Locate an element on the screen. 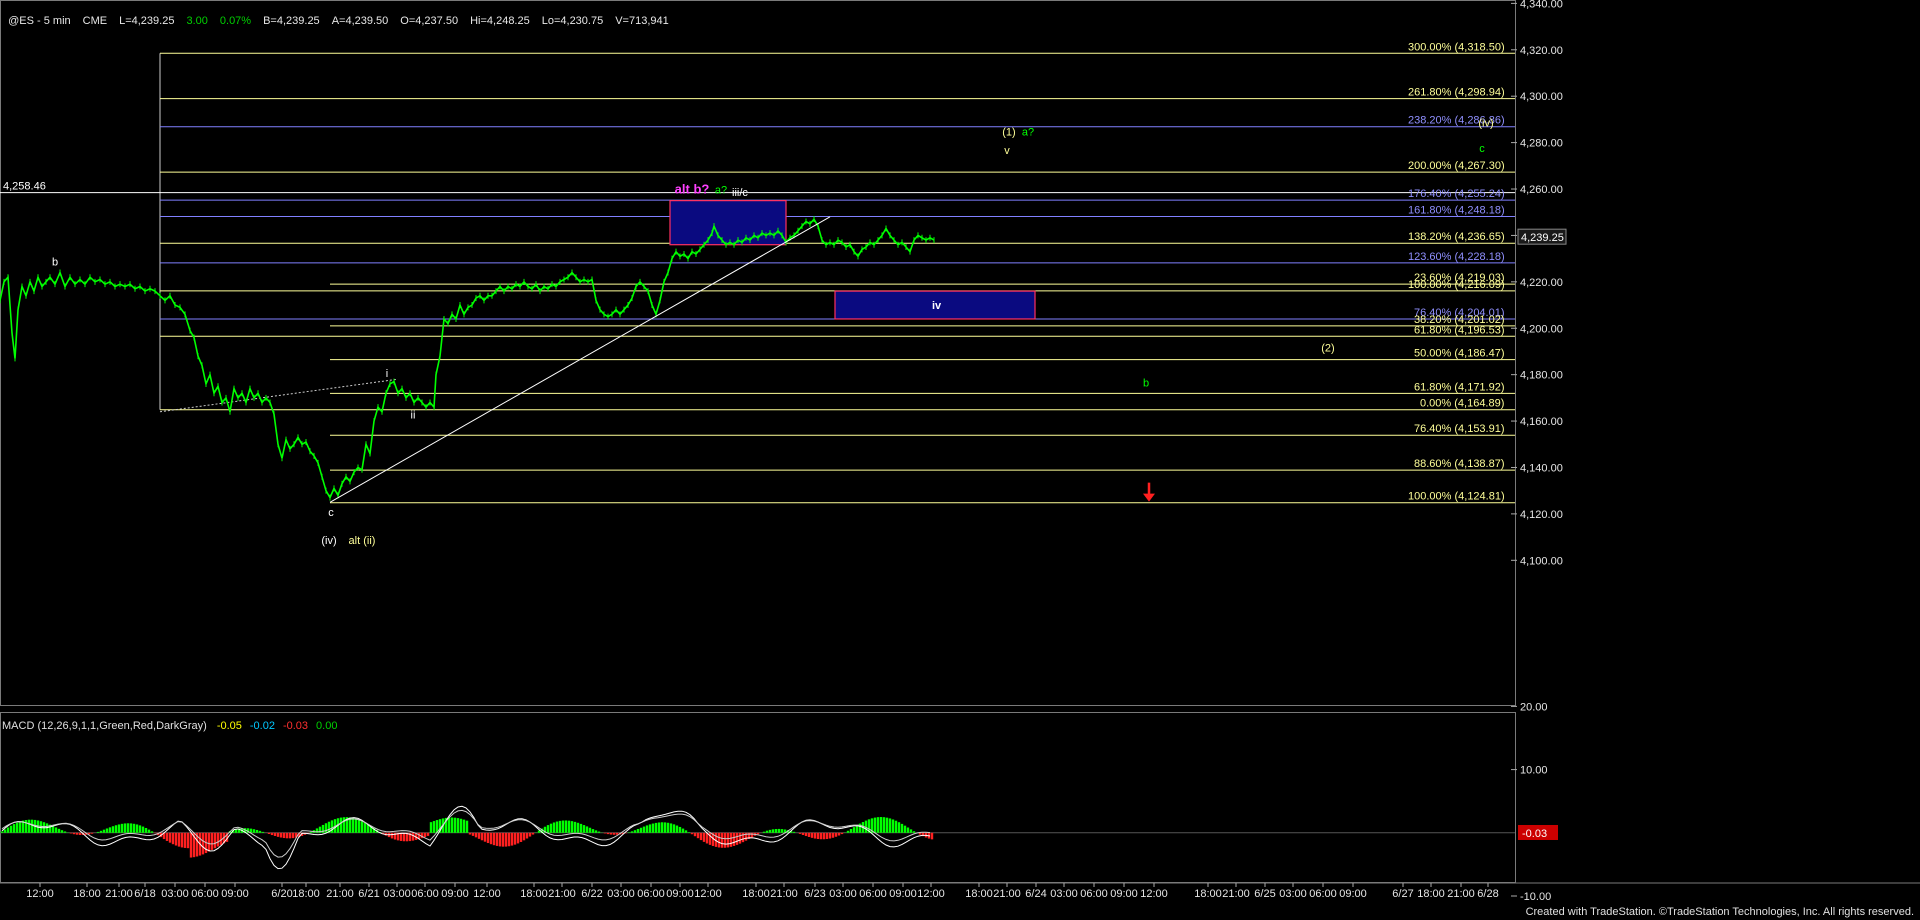 Image resolution: width=1920 pixels, height=920 pixels. fib-level-label: 176.40% (4,255.24) is located at coordinates (1456, 194).